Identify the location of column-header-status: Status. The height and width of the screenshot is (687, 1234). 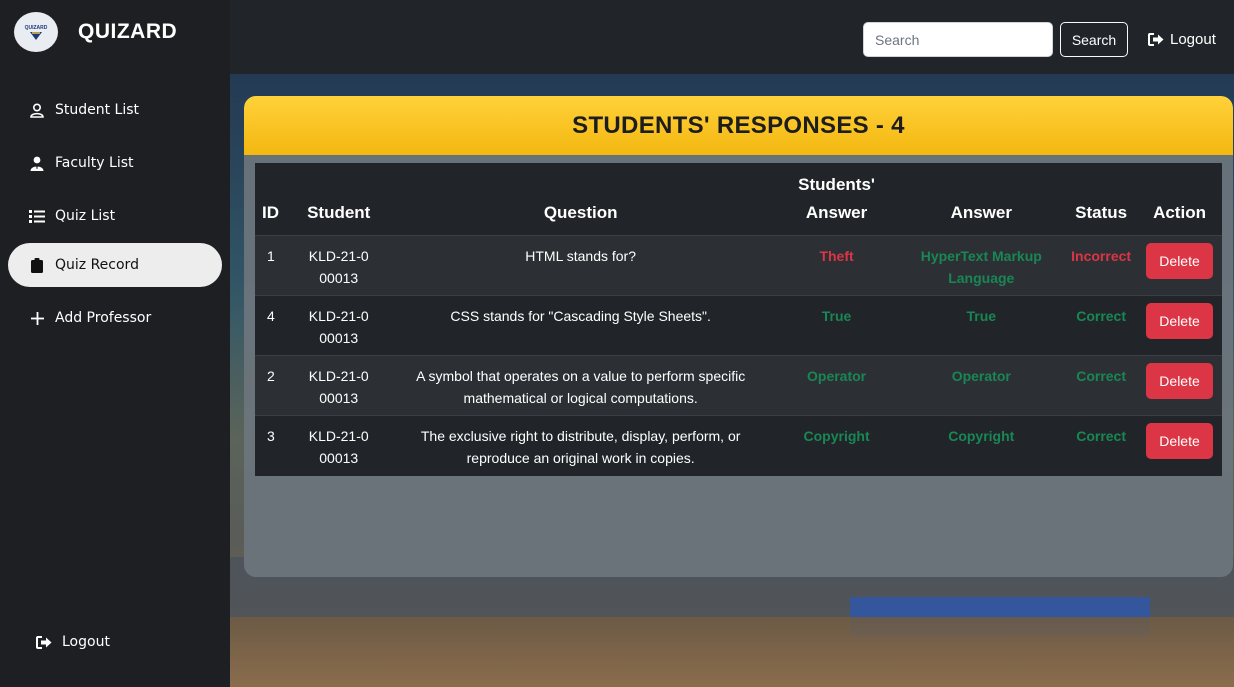
(1101, 199).